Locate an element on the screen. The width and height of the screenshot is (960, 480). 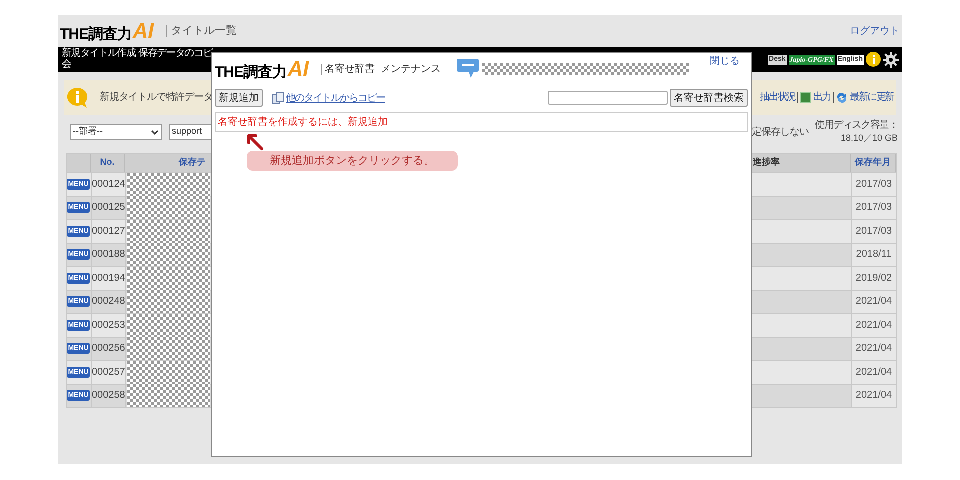
disk-usage-value: 18.10／10 GB is located at coordinates (869, 138).